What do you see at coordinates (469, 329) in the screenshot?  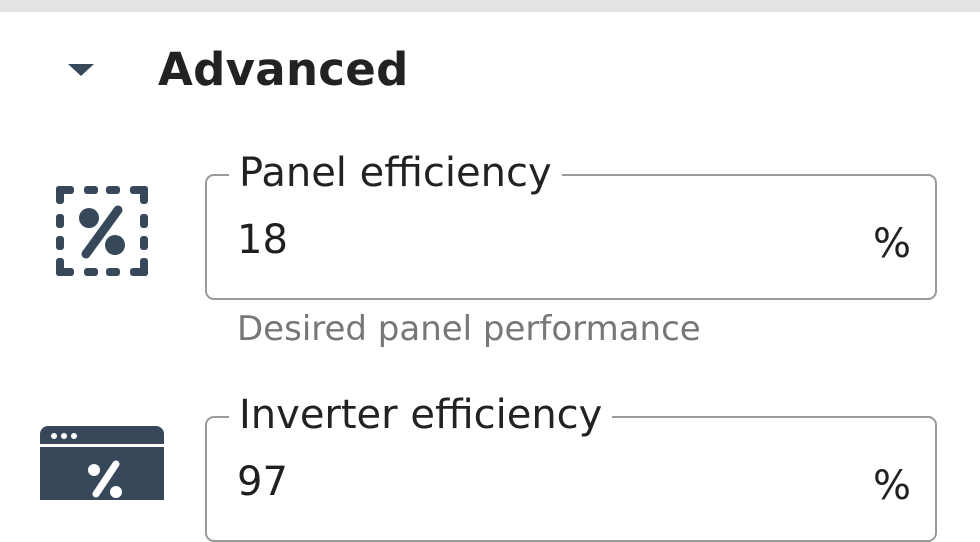 I see `panel-efficiency-helper: Desired panel performance` at bounding box center [469, 329].